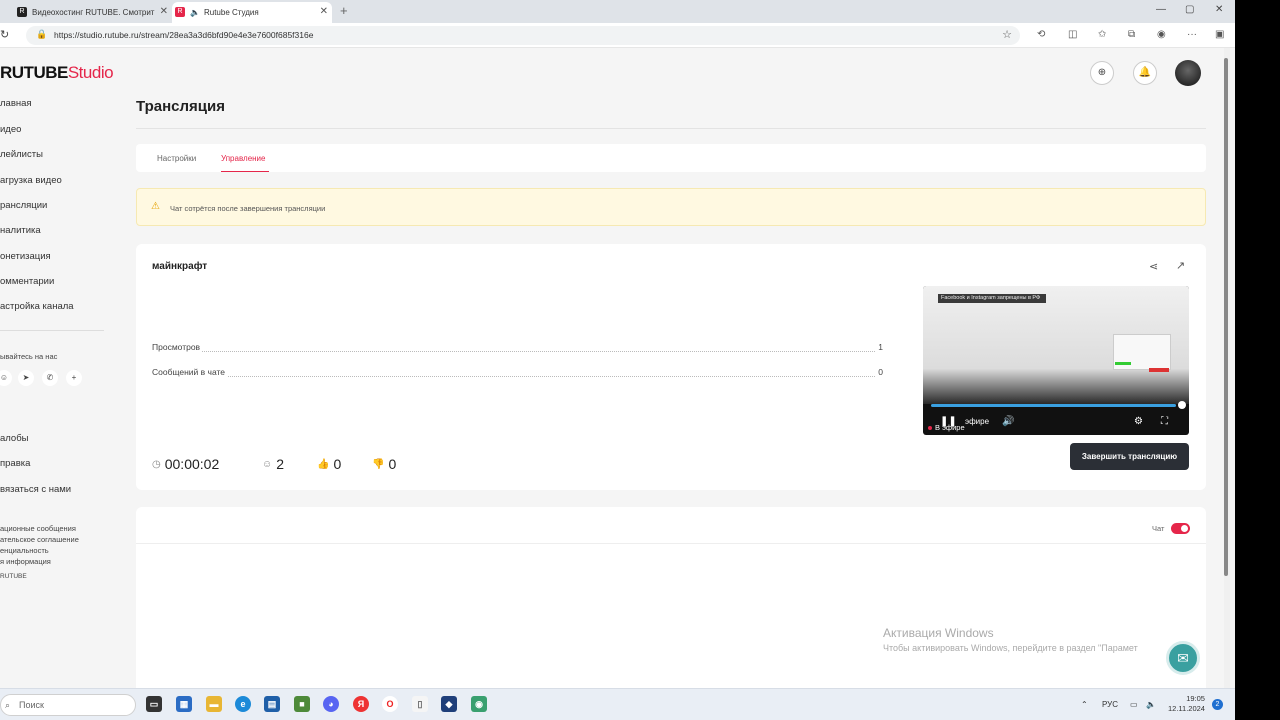 The width and height of the screenshot is (1280, 720). I want to click on sidebar-item-help: правка, so click(15, 463).